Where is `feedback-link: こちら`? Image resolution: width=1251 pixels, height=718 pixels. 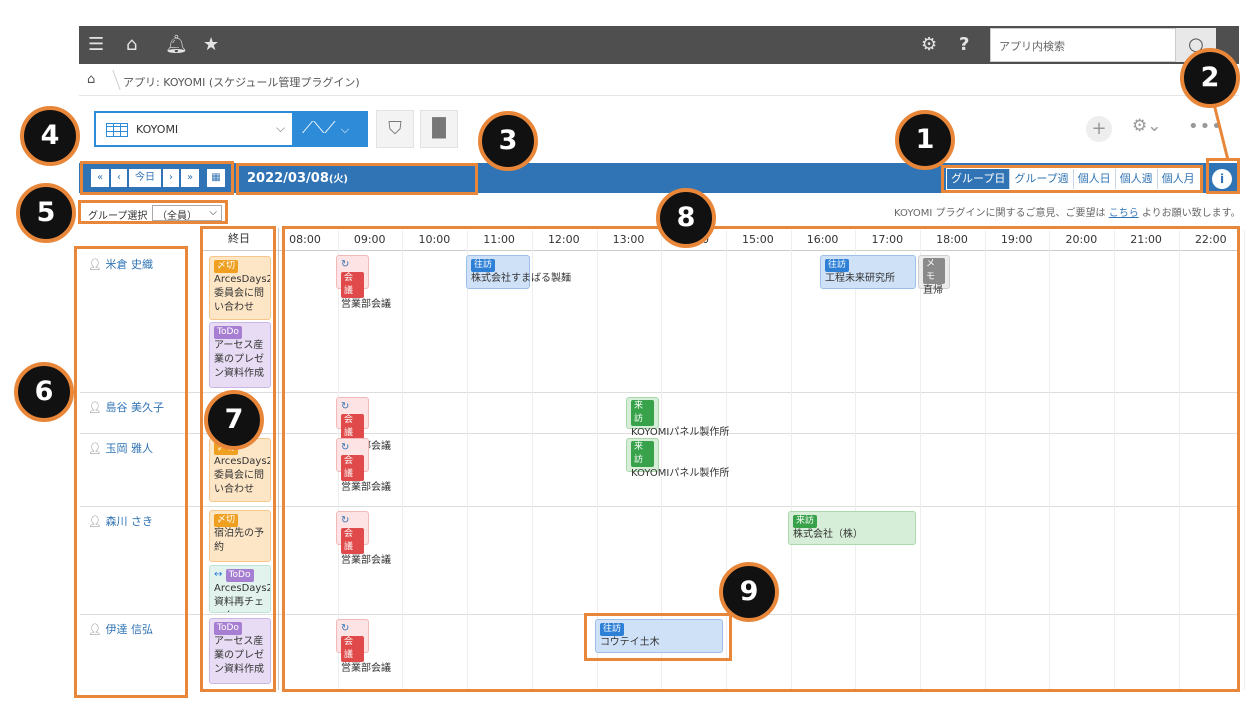 feedback-link: こちら is located at coordinates (1124, 213).